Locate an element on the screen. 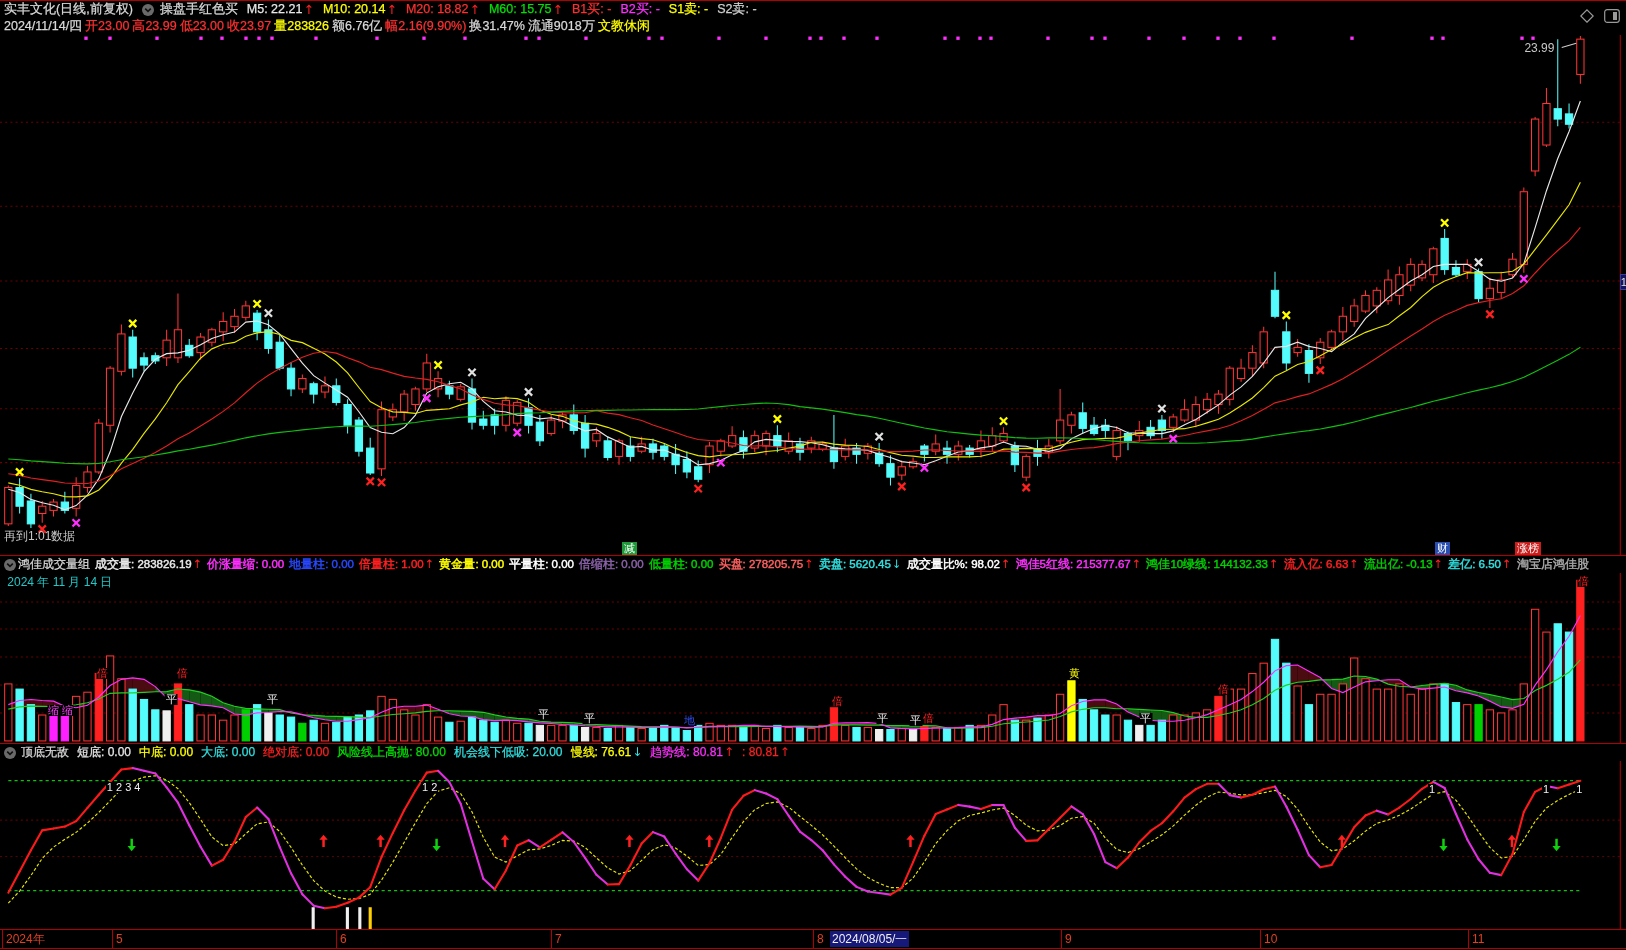 This screenshot has width=1626, height=950. quote-field: 开23.00 is located at coordinates (107, 26).